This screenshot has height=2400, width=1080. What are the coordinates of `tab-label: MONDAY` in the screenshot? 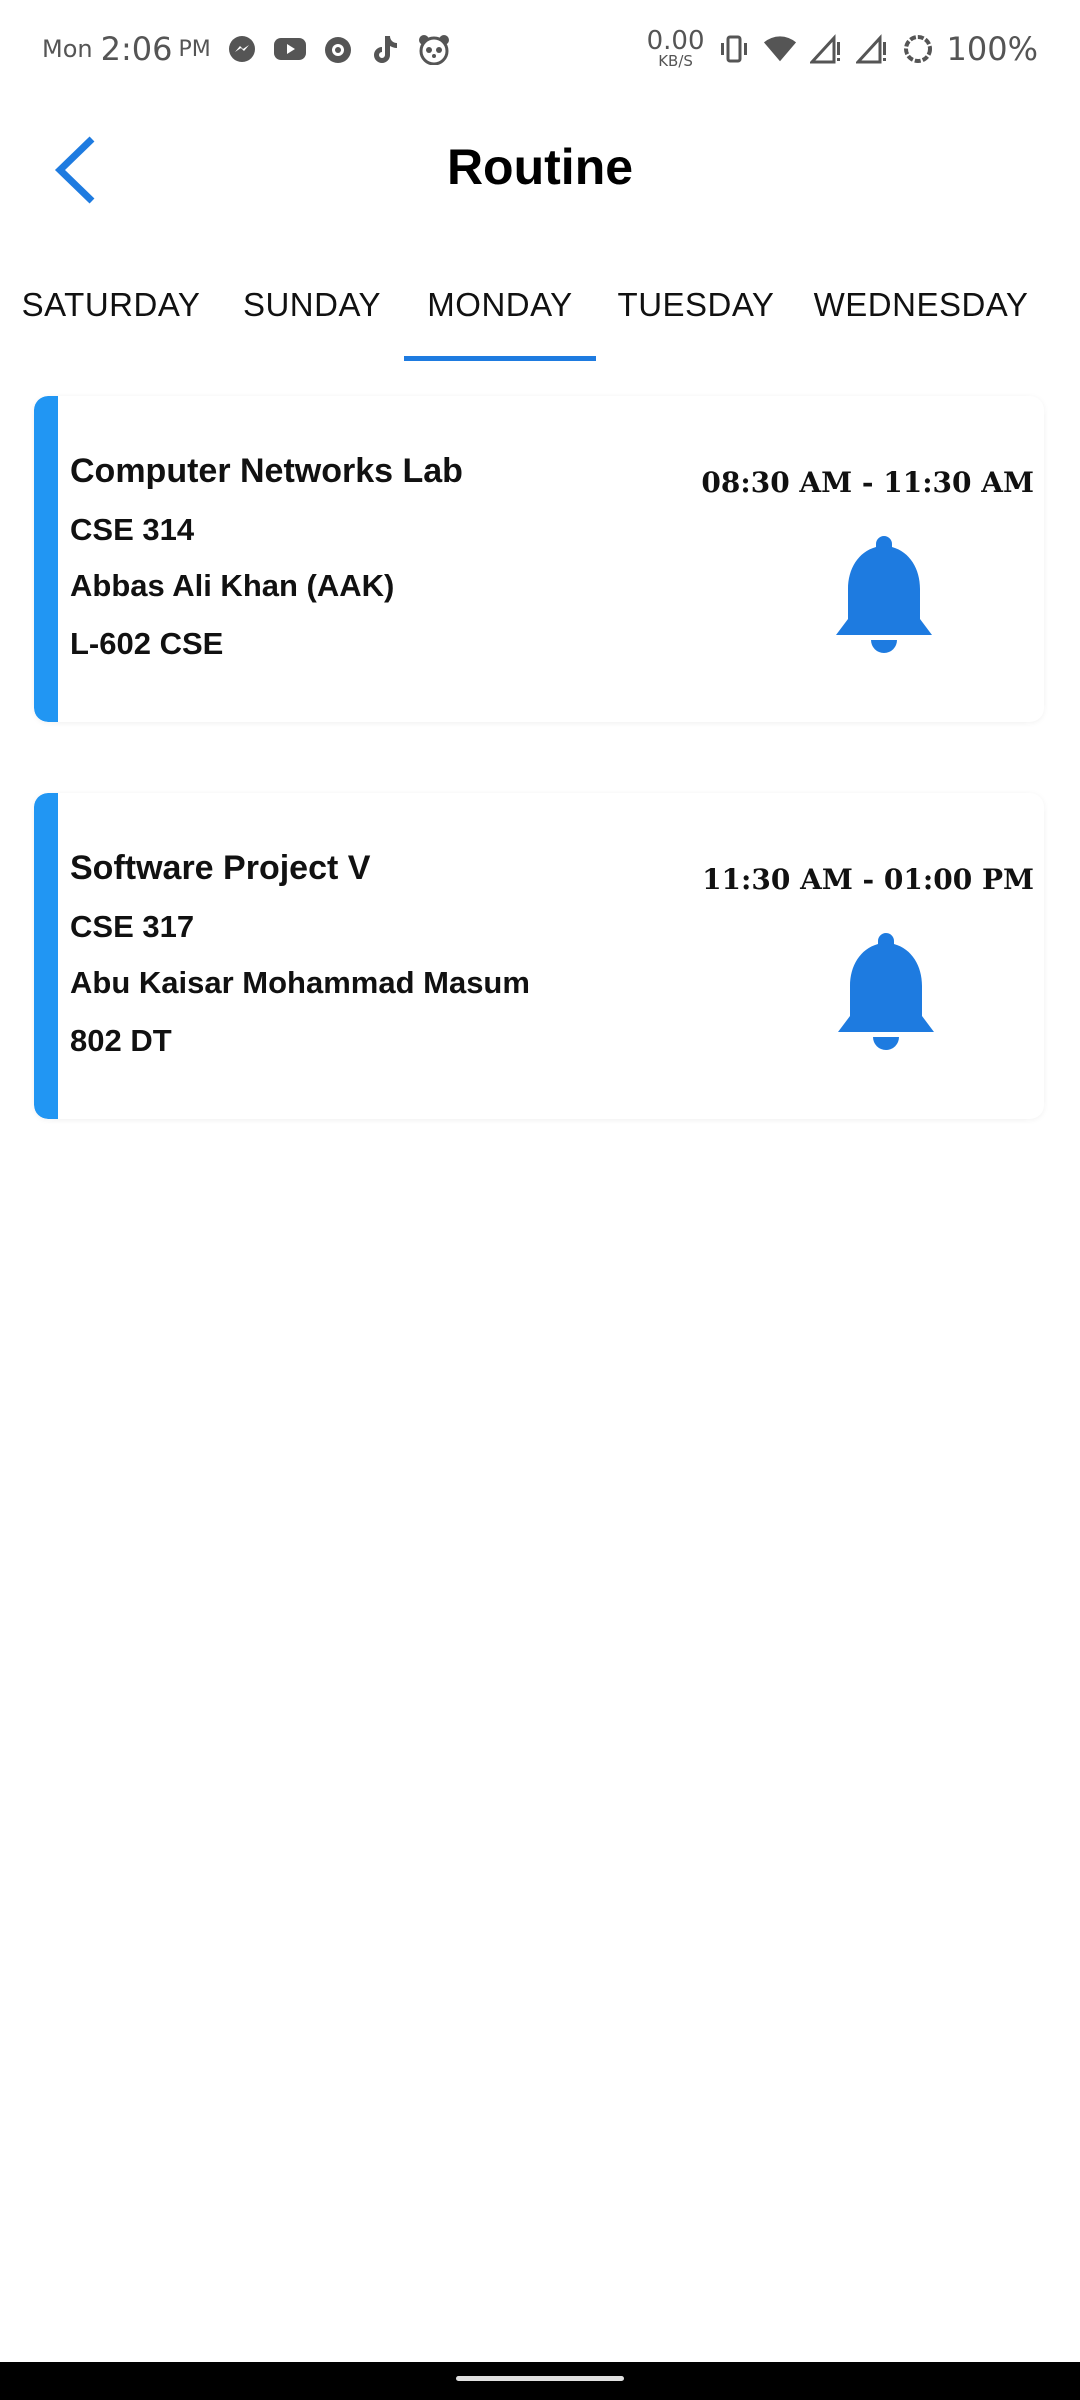 It's located at (500, 304).